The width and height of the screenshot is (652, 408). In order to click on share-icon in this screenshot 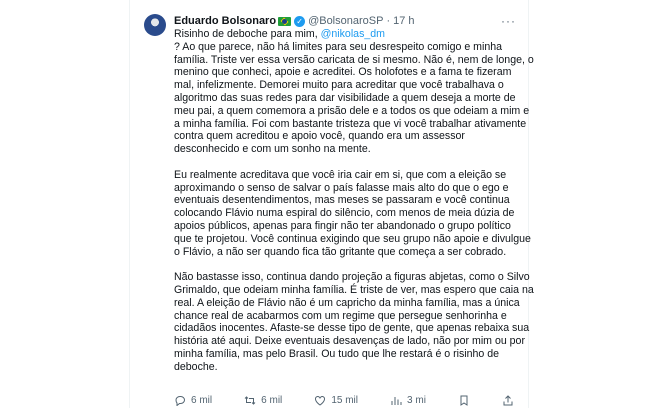, I will do `click(508, 400)`.